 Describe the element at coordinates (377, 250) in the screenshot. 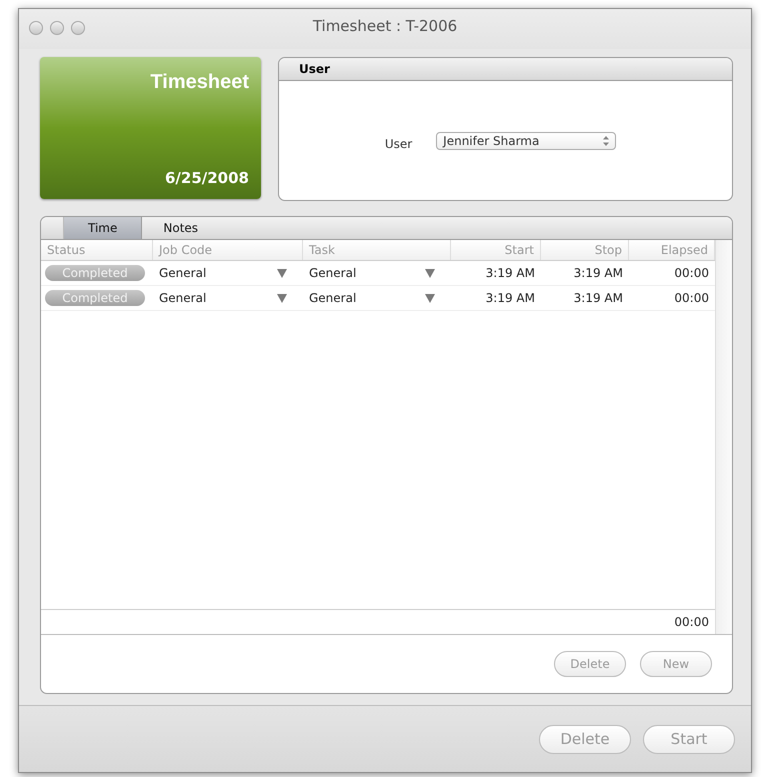

I see `column-header: Task` at that location.